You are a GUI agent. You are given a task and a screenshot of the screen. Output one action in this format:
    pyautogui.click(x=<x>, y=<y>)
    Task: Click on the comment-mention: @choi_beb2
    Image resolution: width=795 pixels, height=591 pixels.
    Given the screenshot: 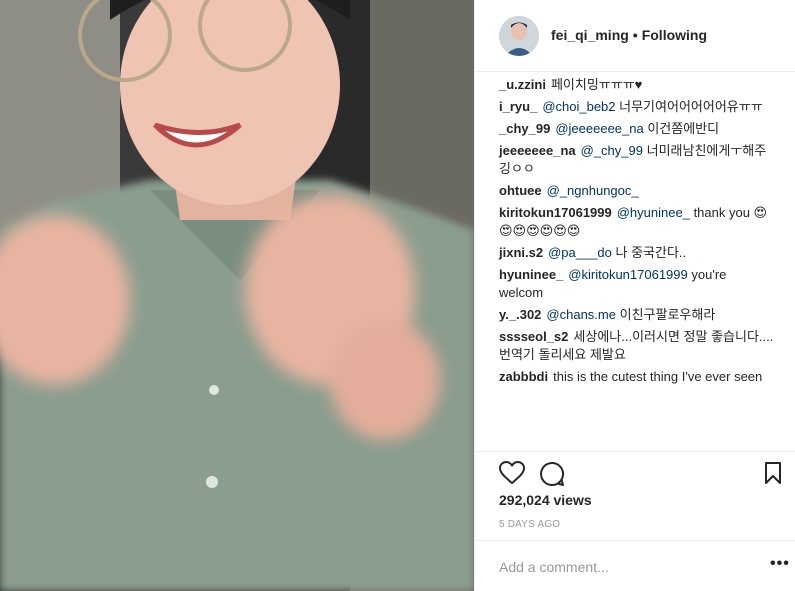 What is the action you would take?
    pyautogui.click(x=578, y=106)
    